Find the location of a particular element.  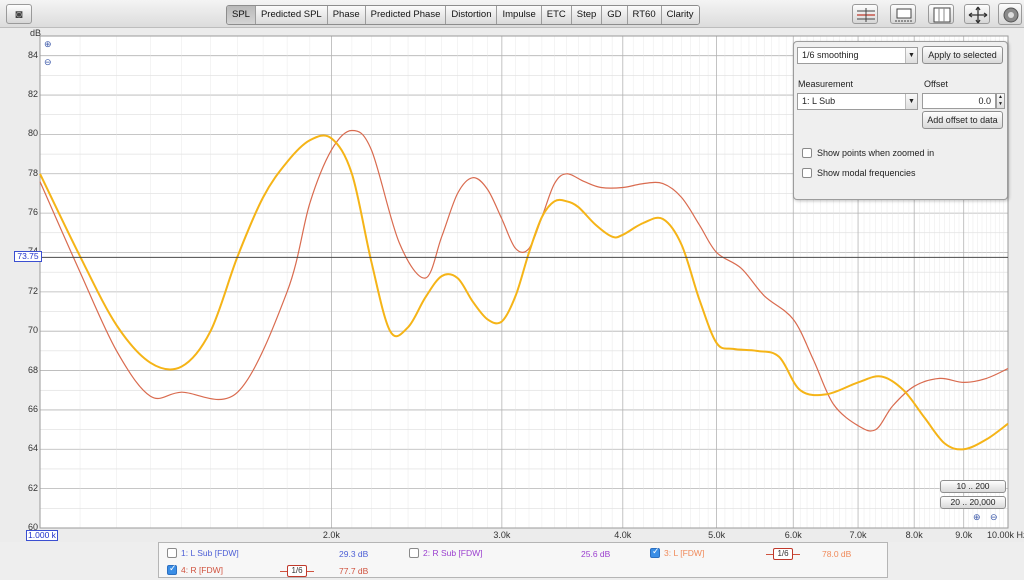

show-points-label: Show points when zoomed in is located at coordinates (876, 153).